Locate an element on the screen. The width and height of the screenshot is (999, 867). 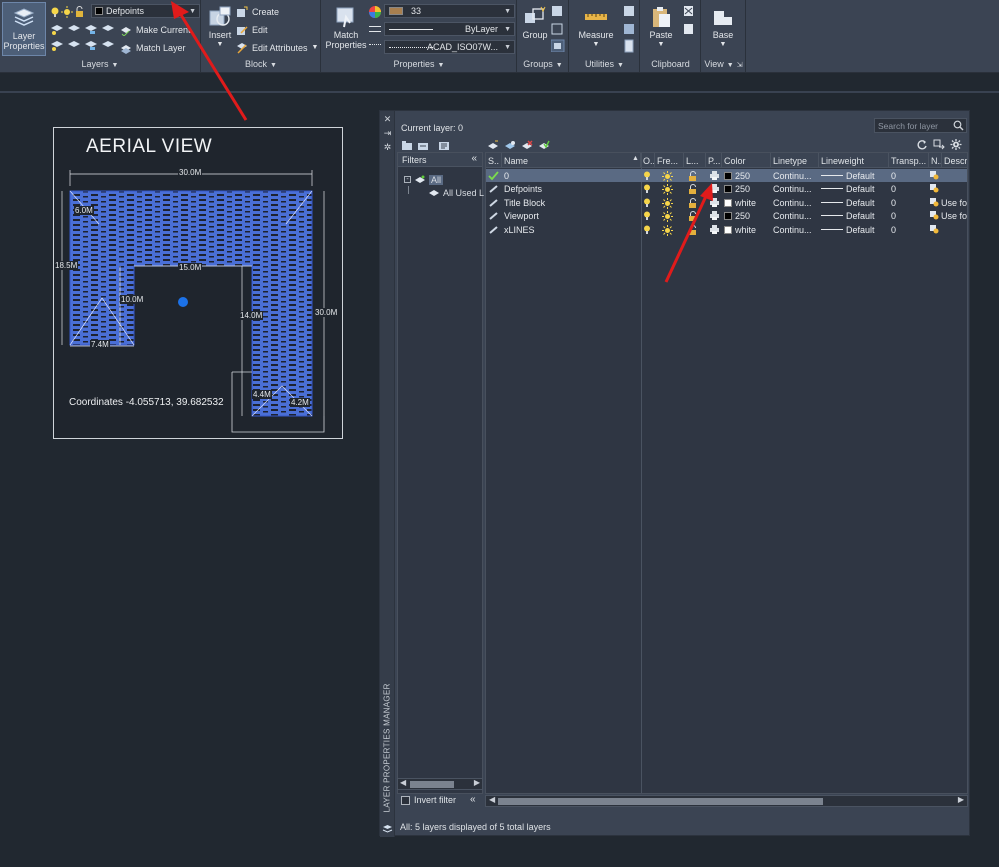
groups-panel-title: Groups ▼ is located at coordinates (543, 65).